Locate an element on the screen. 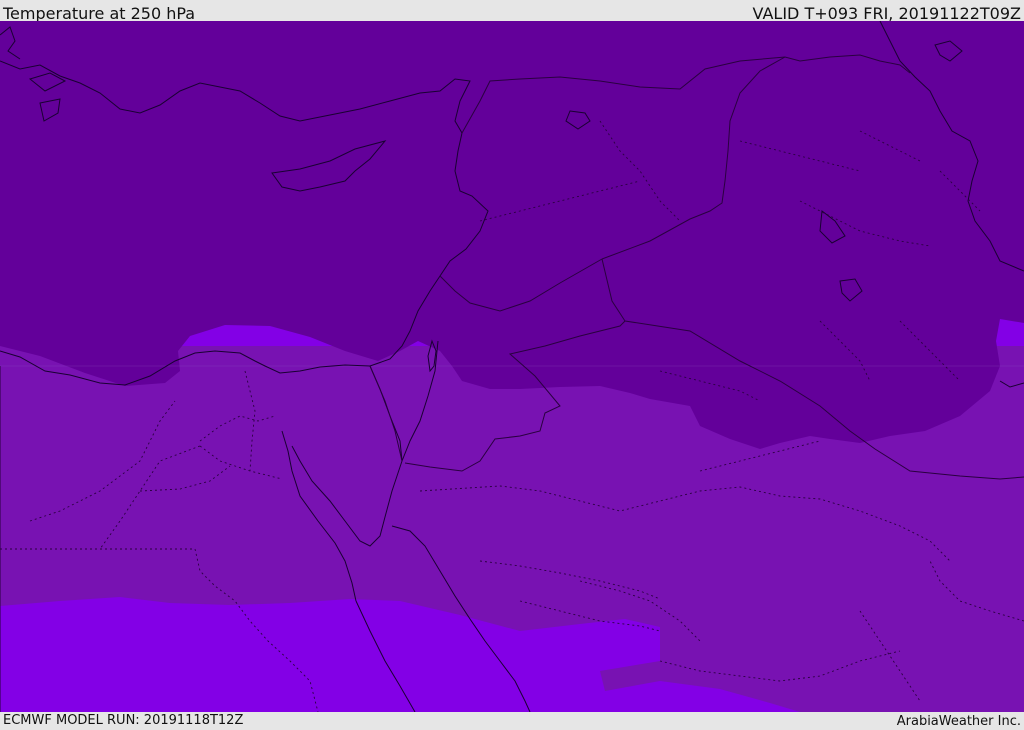 The width and height of the screenshot is (1024, 730). model-run: ECMWF MODEL RUN: 20191118T12Z is located at coordinates (123, 720).